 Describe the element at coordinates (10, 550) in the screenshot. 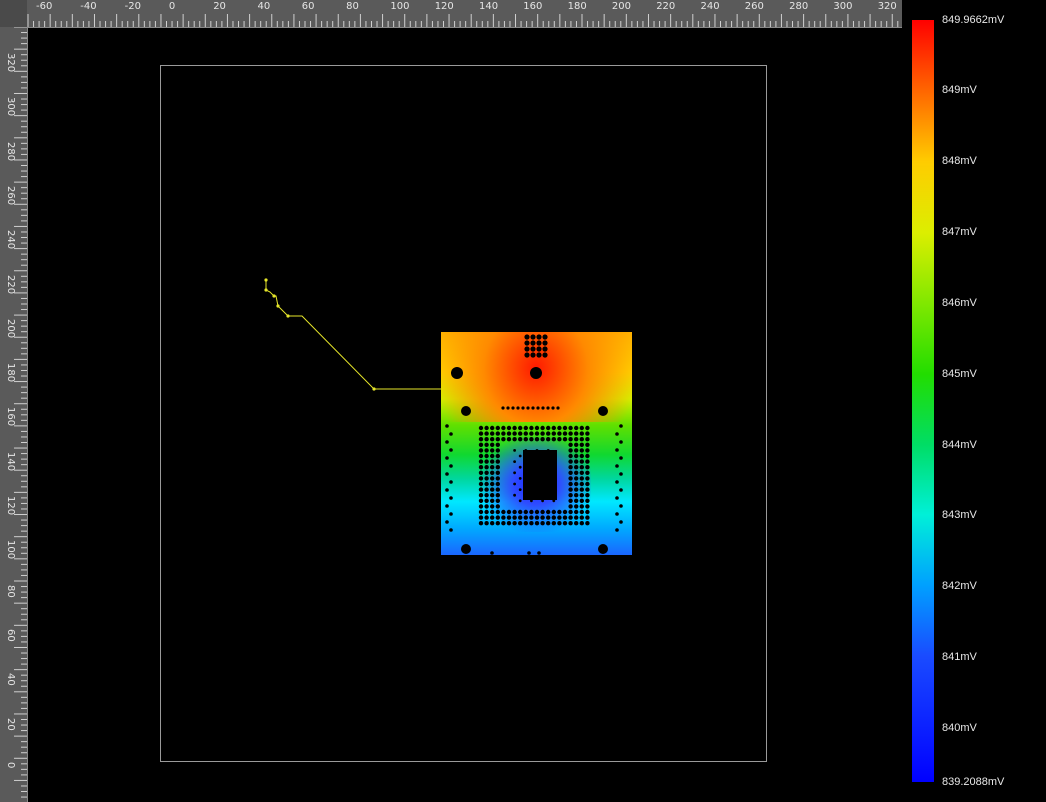

I see `ruler-left-label: 100` at that location.